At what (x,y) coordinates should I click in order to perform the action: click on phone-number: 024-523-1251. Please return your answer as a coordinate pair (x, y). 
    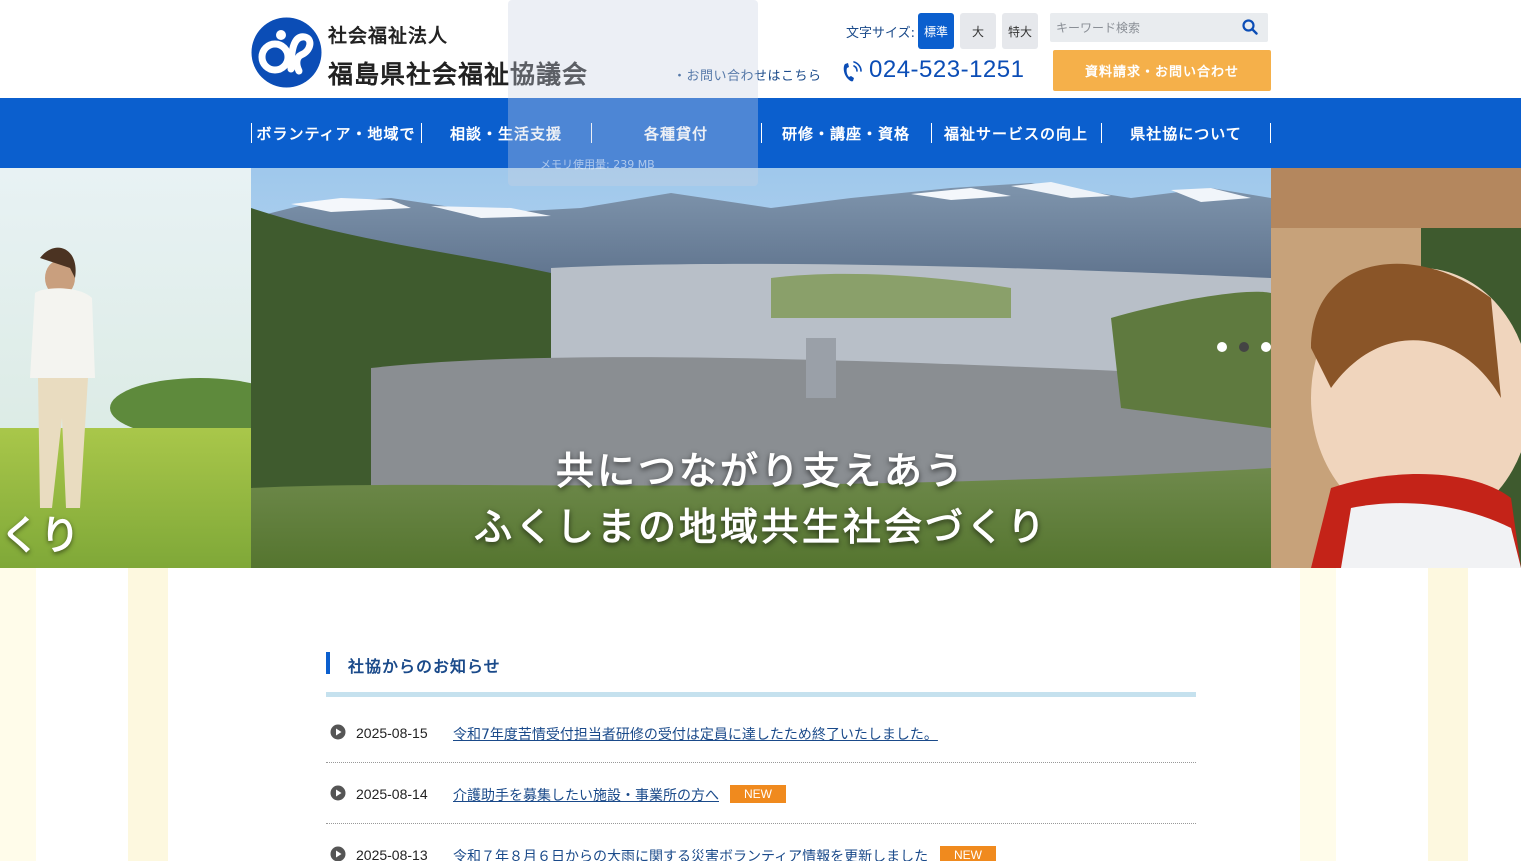
    Looking at the image, I should click on (947, 69).